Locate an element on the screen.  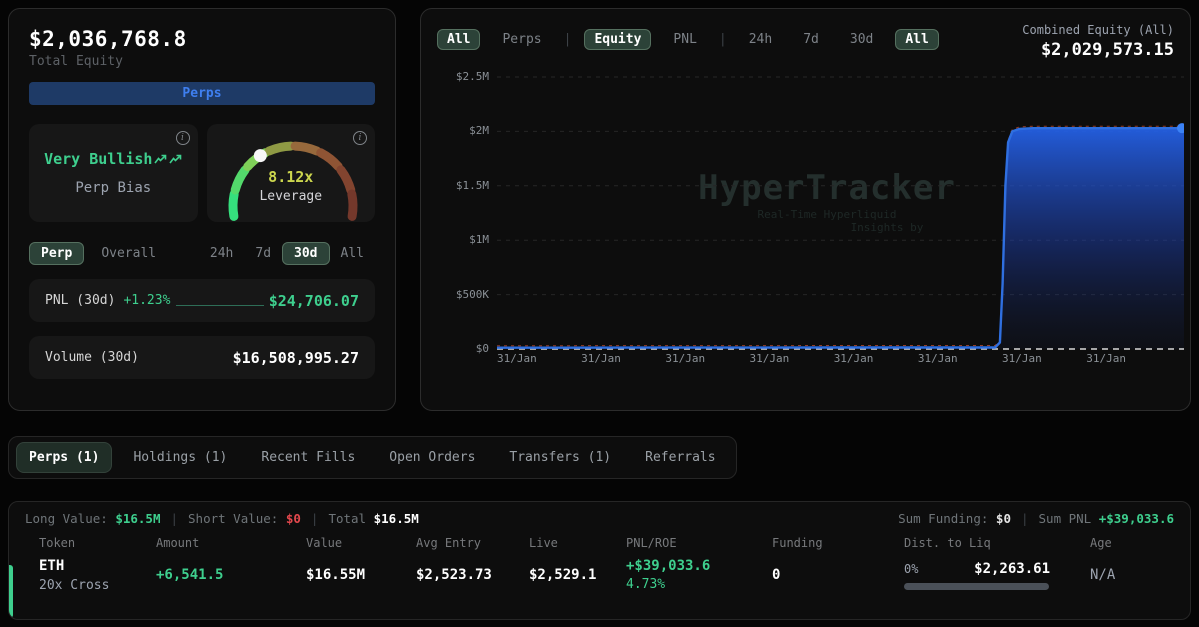
perp-bias-label: Perp Bias is located at coordinates (113, 188).